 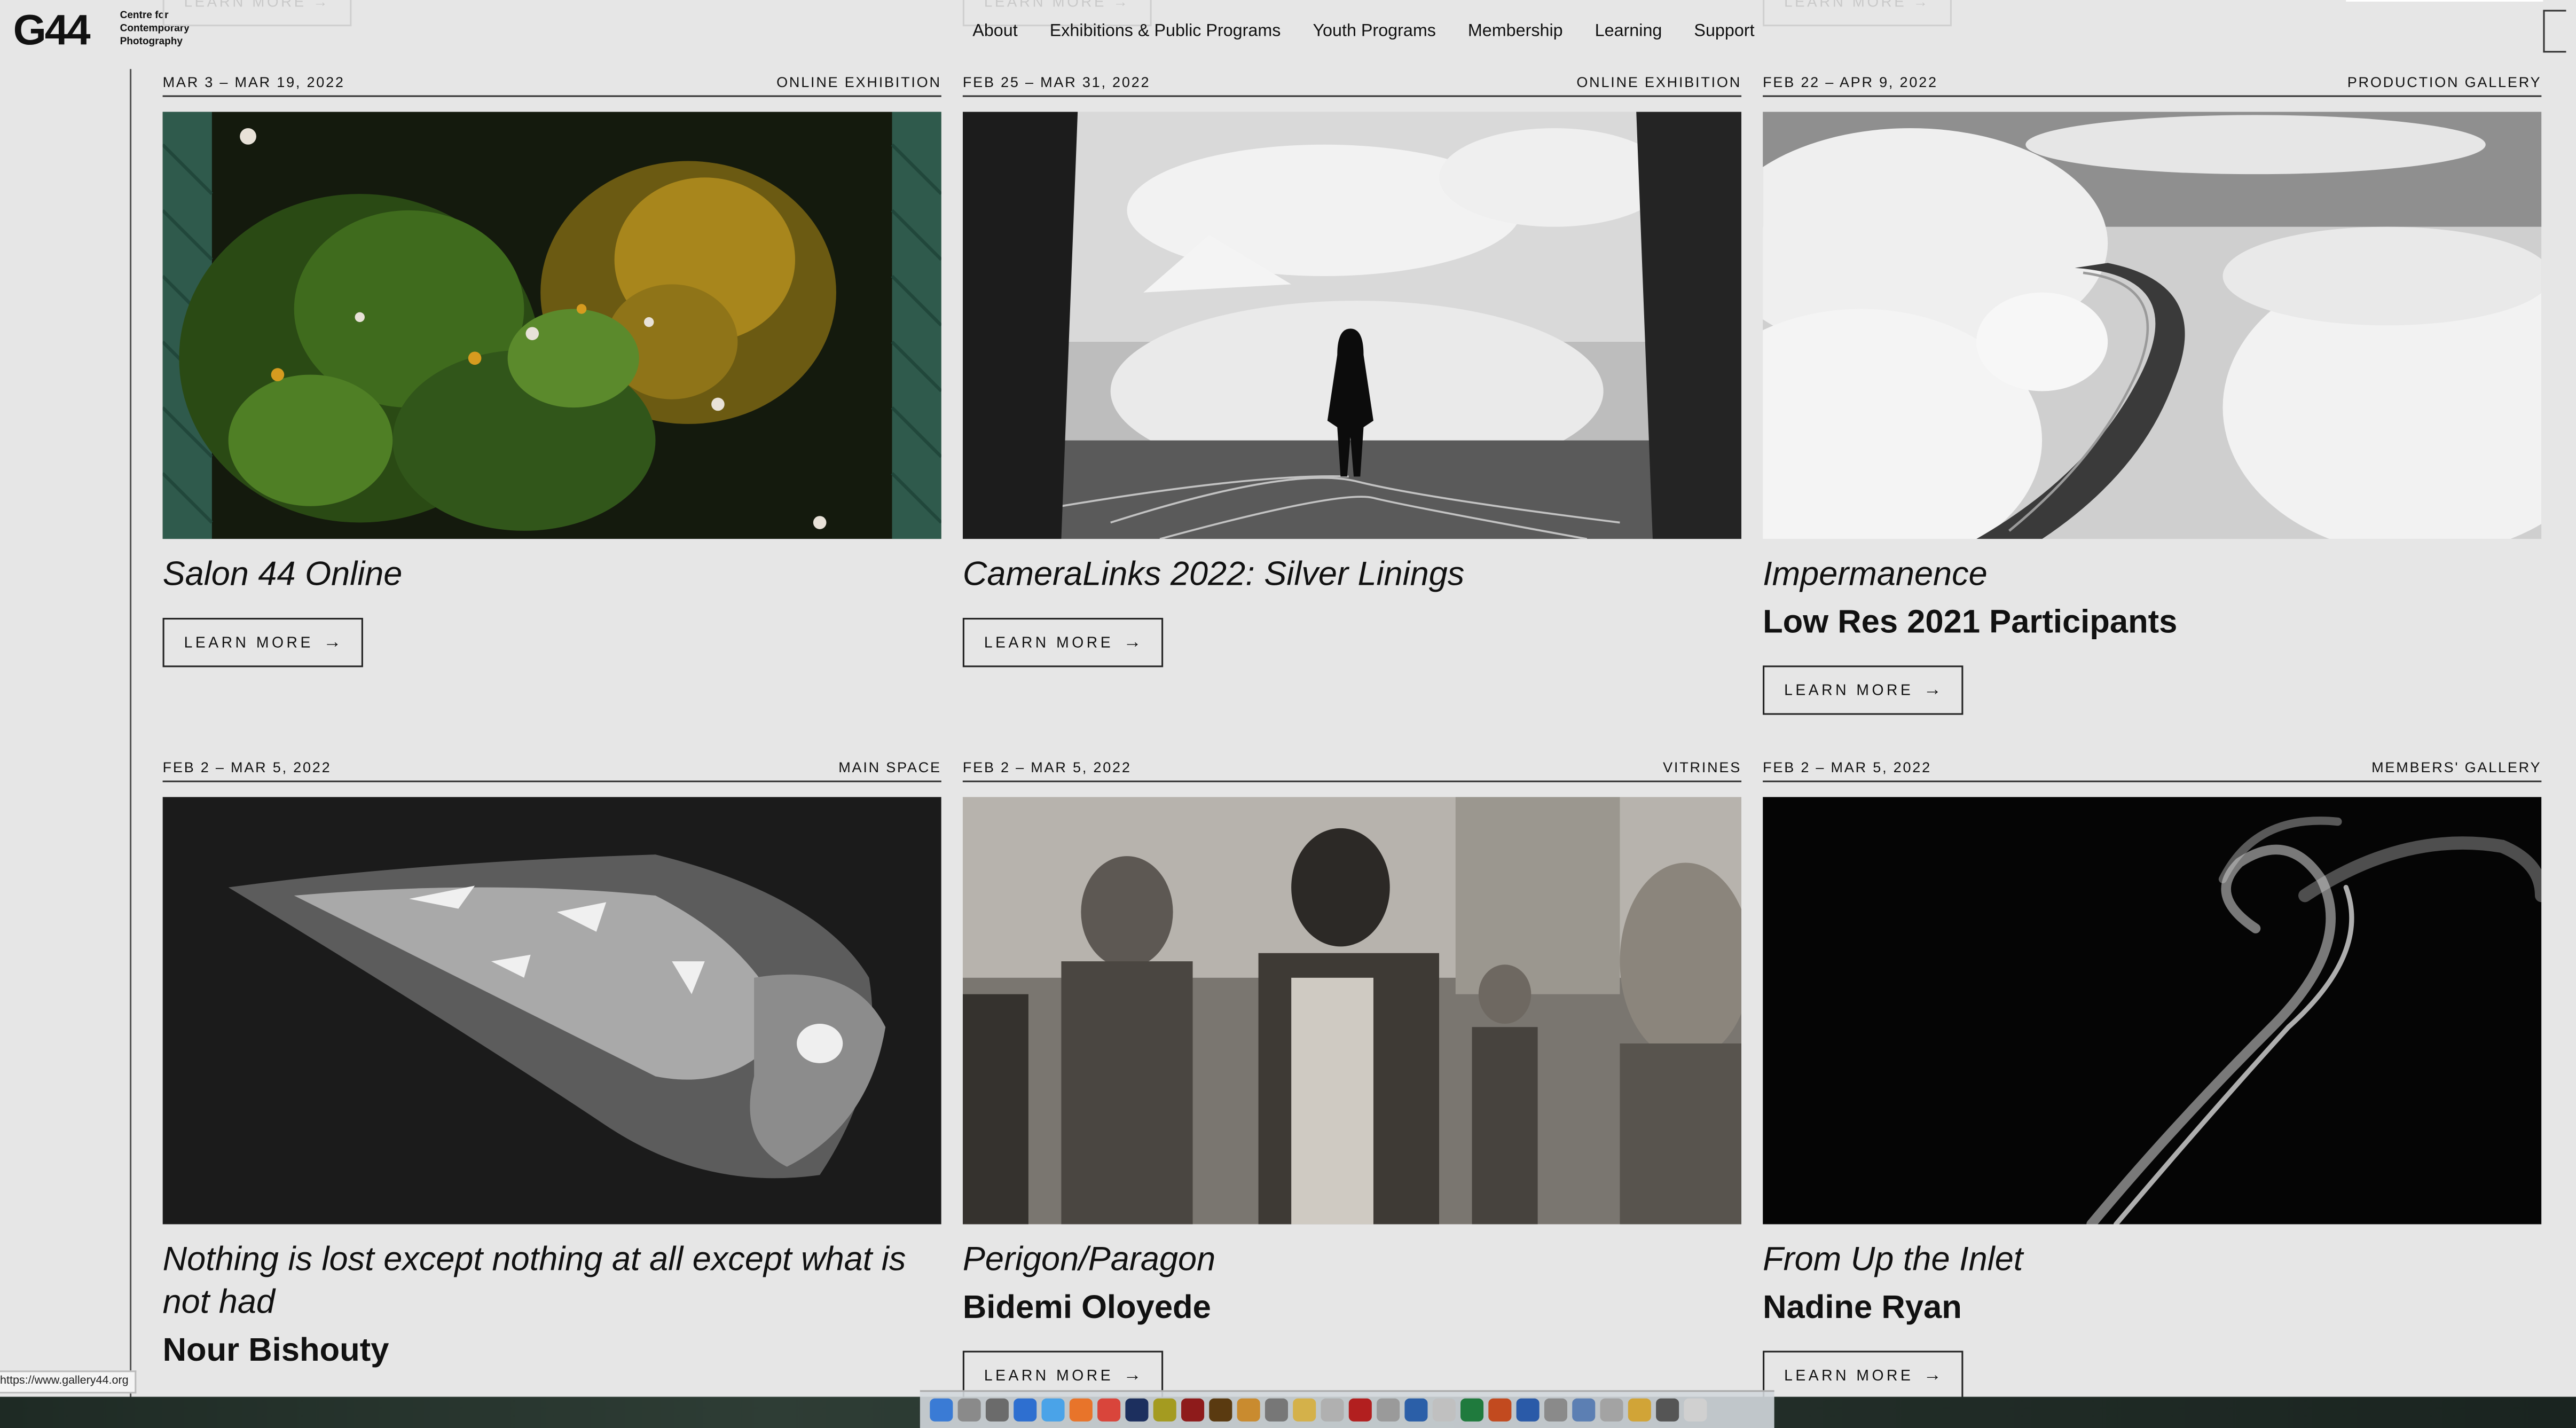 What do you see at coordinates (551, 85) in the screenshot?
I see `card-meta: MAR 3 – MAR 19, 2022 ONLINE EXHIBITION` at bounding box center [551, 85].